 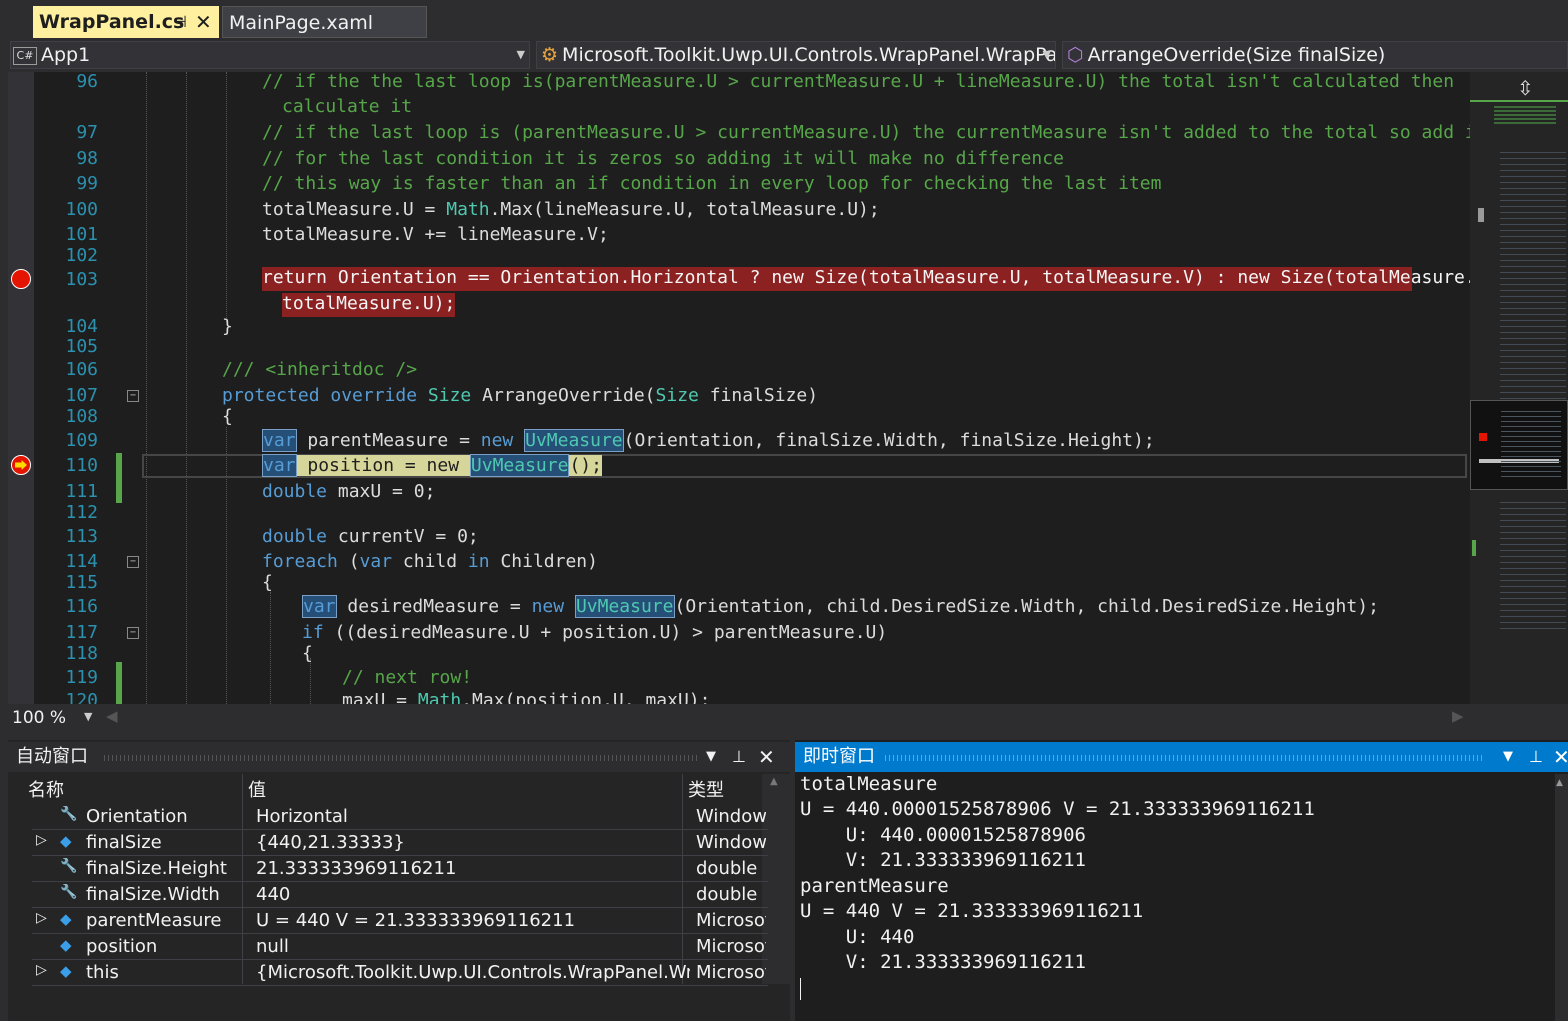 What do you see at coordinates (81, 465) in the screenshot?
I see `line-number: 110` at bounding box center [81, 465].